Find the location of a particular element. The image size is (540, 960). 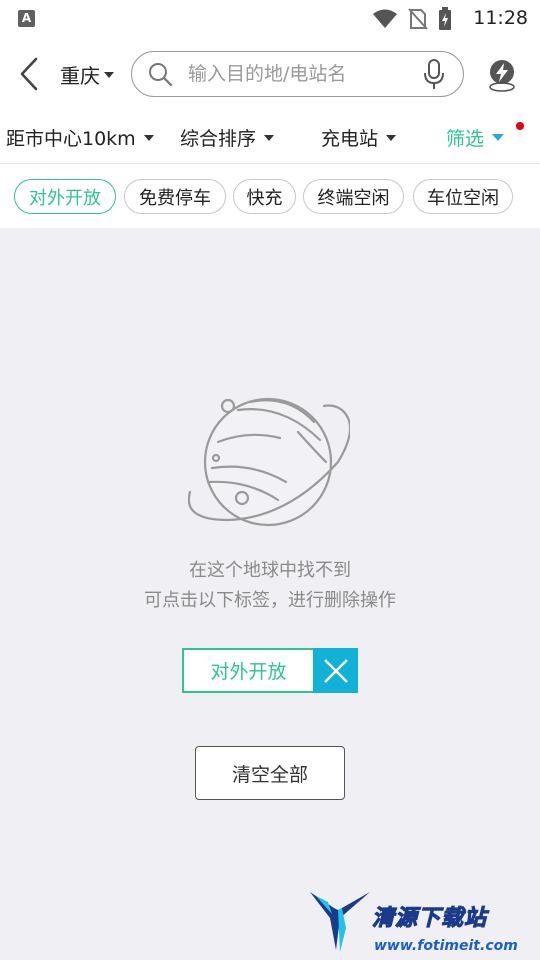

filter-station-type-label: 充电站 is located at coordinates (350, 139).